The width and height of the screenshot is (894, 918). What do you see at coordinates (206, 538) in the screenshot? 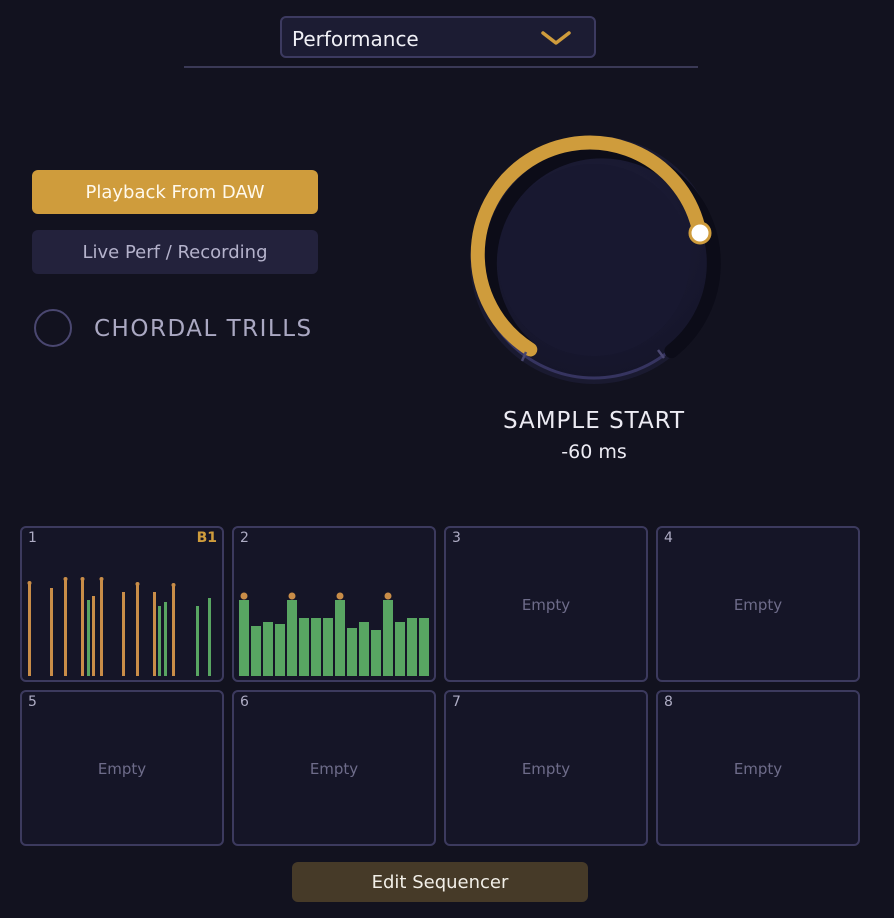
I see `pad-tag: B1` at bounding box center [206, 538].